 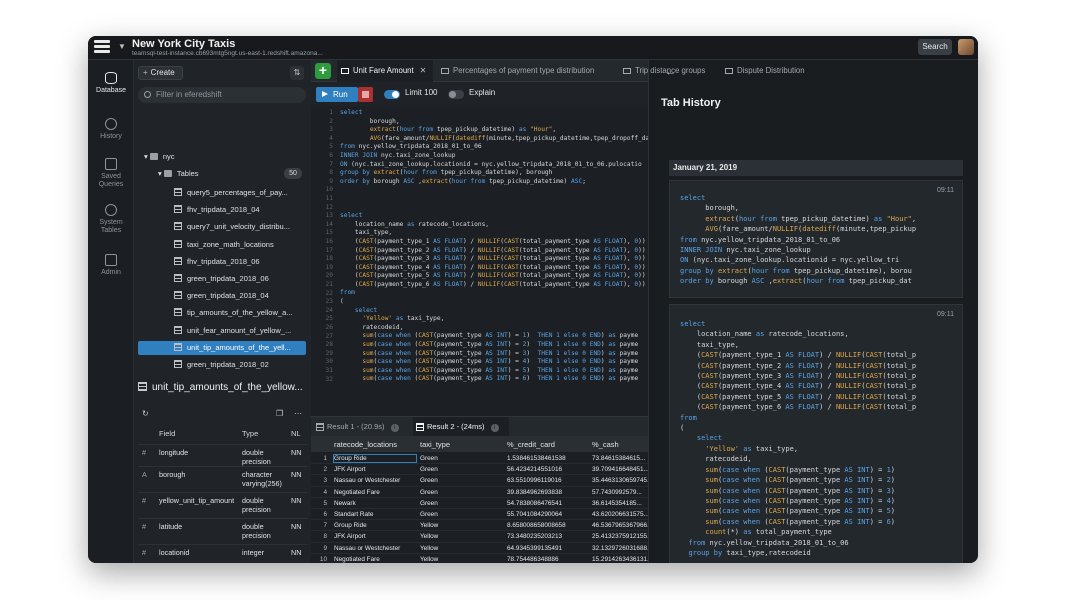 What do you see at coordinates (935, 47) in the screenshot?
I see `search-button: Search` at bounding box center [935, 47].